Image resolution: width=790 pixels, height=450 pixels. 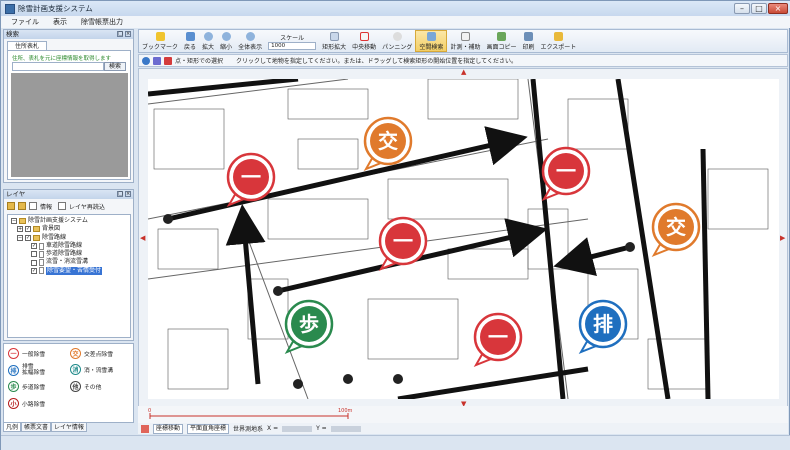 I want to click on minimize-button: –, so click(x=742, y=8).